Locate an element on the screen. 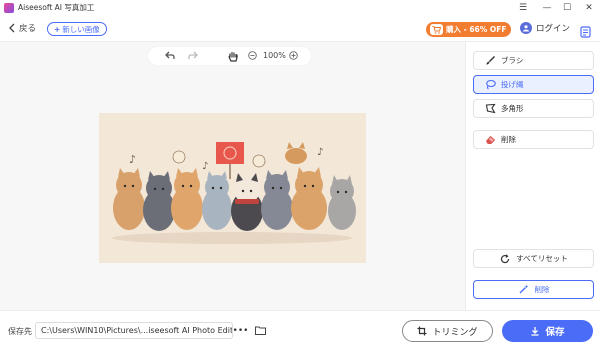  more-options-button: ••• is located at coordinates (240, 330).